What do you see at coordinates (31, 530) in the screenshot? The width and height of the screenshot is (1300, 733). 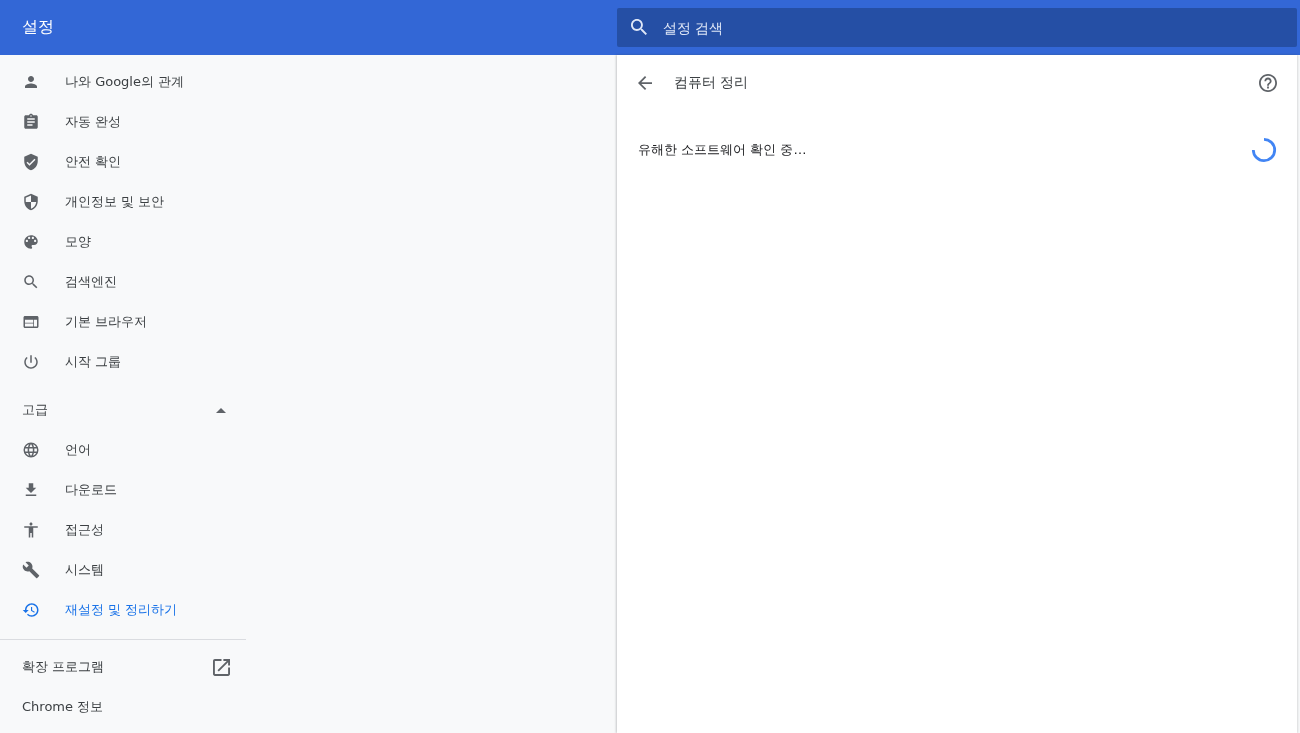 I see `accessibility-icon` at bounding box center [31, 530].